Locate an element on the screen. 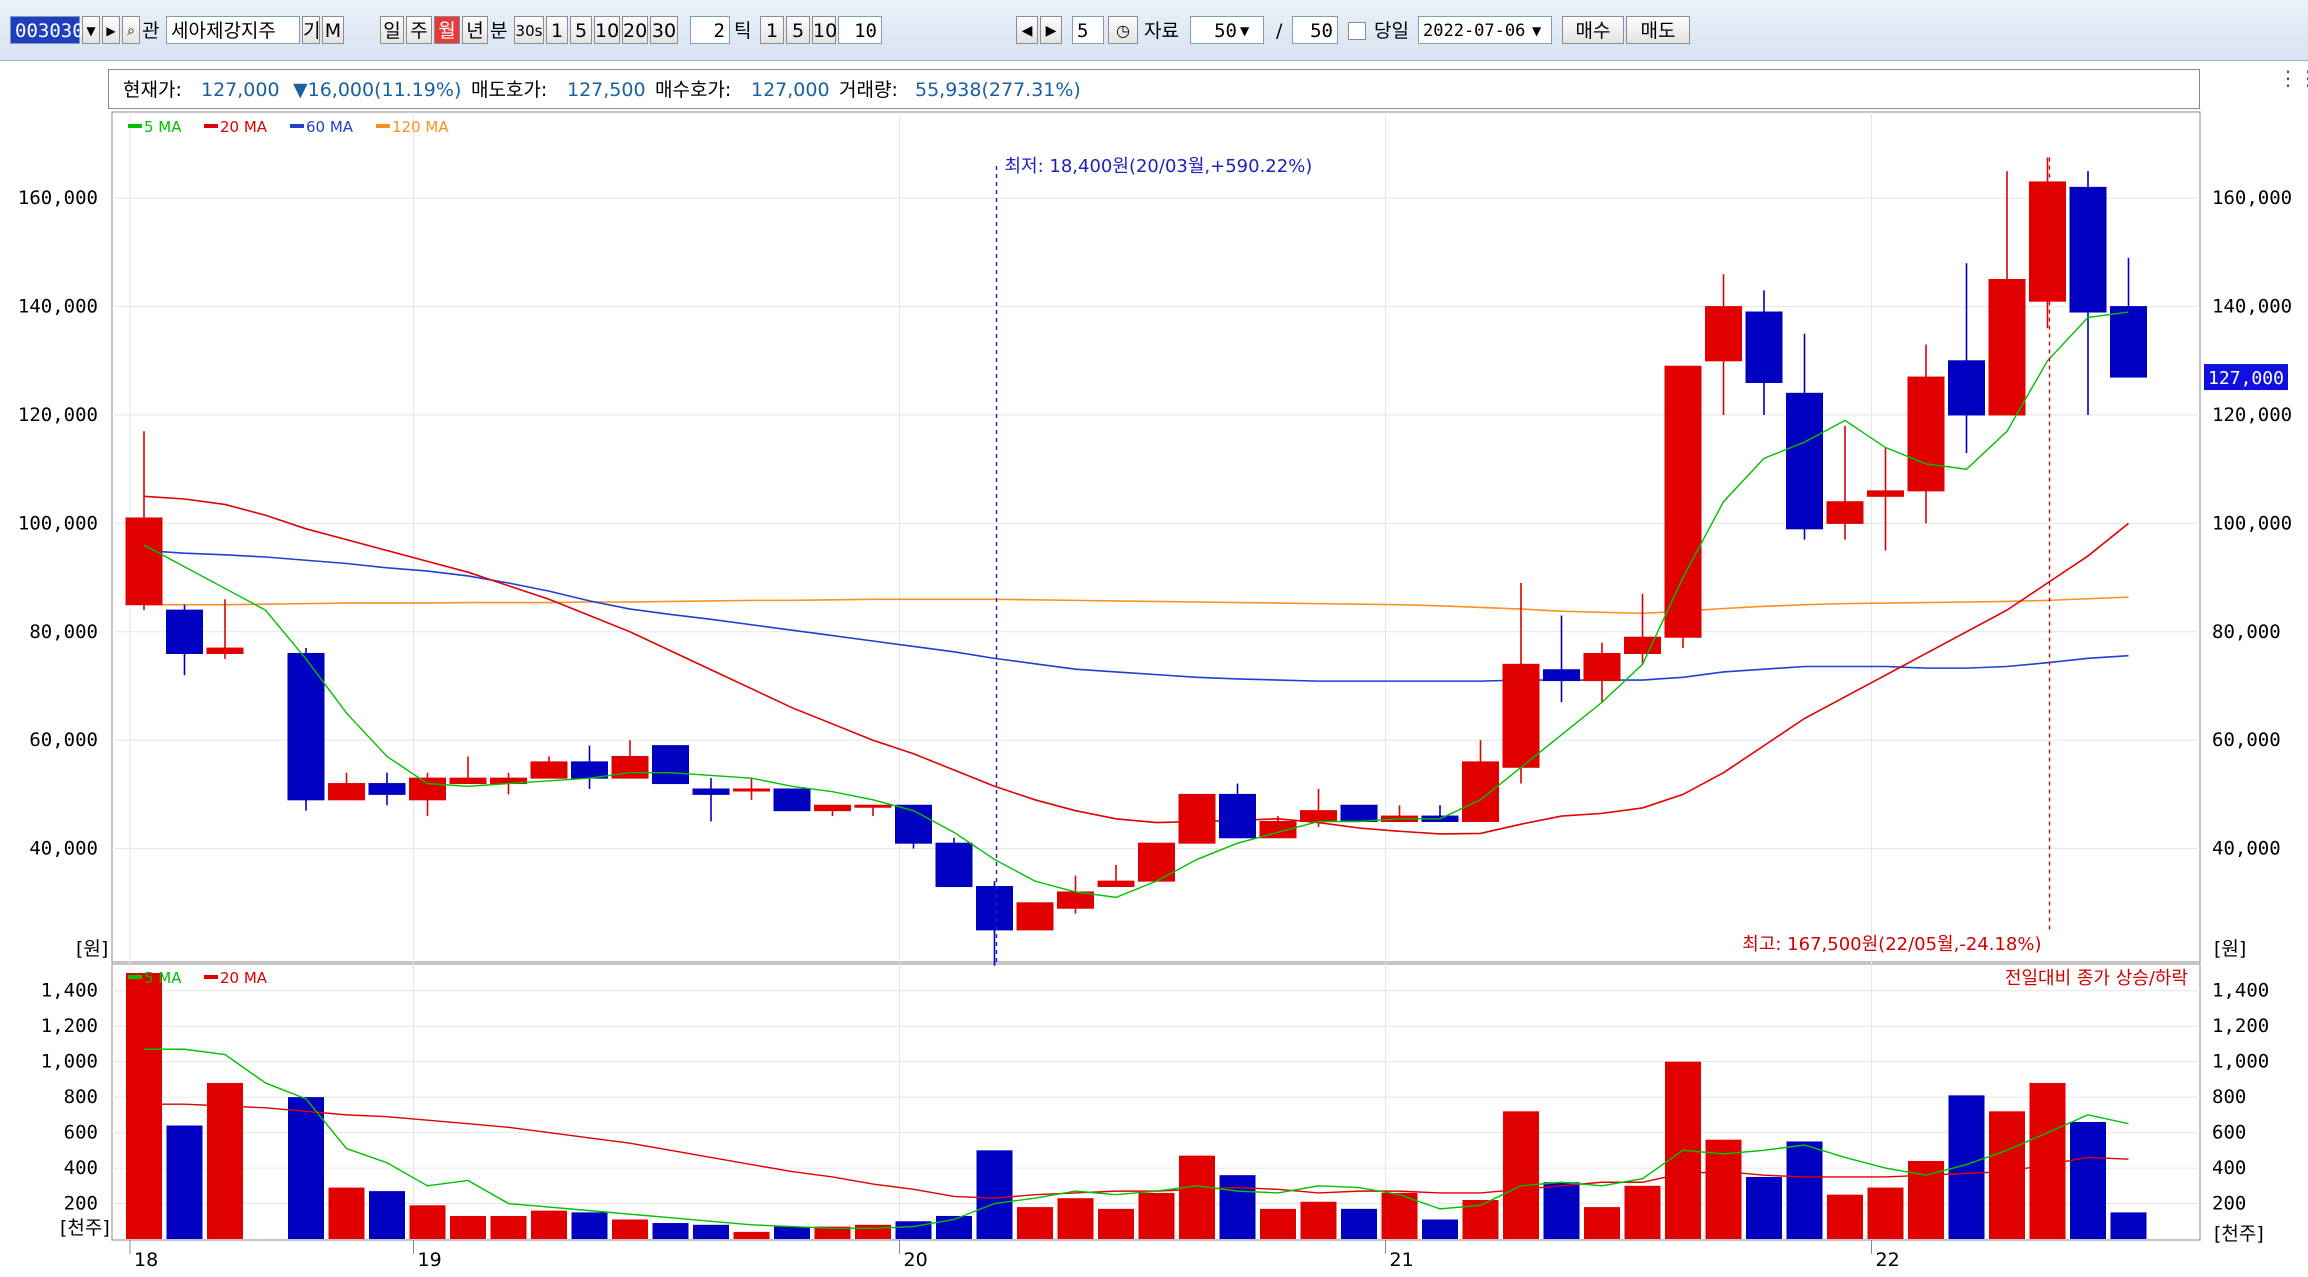 Image resolution: width=2308 pixels, height=1277 pixels. volume-legend-label: 20 MA is located at coordinates (244, 978).